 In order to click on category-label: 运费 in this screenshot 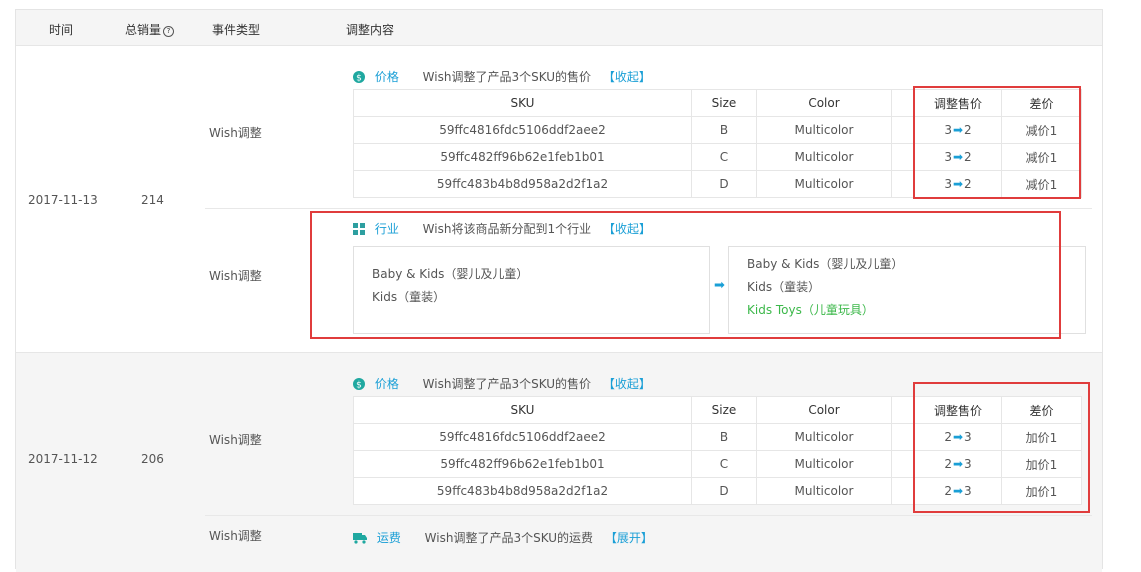, I will do `click(388, 538)`.